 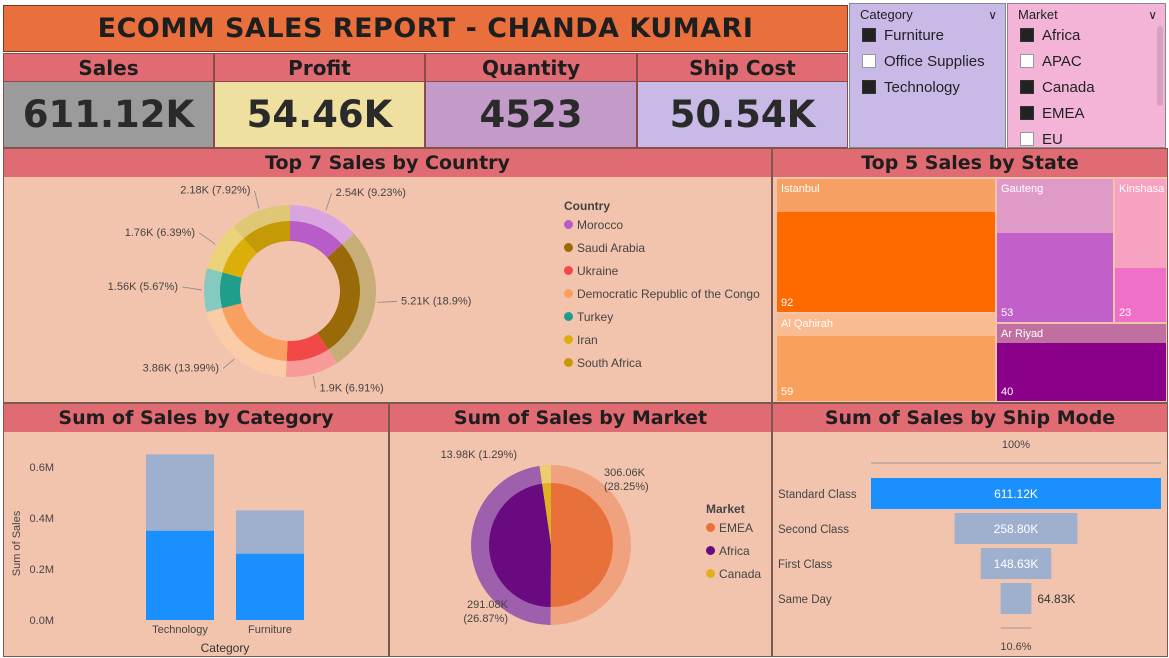 What do you see at coordinates (17, 543) in the screenshot?
I see `y-axis-label: Sum of Sales` at bounding box center [17, 543].